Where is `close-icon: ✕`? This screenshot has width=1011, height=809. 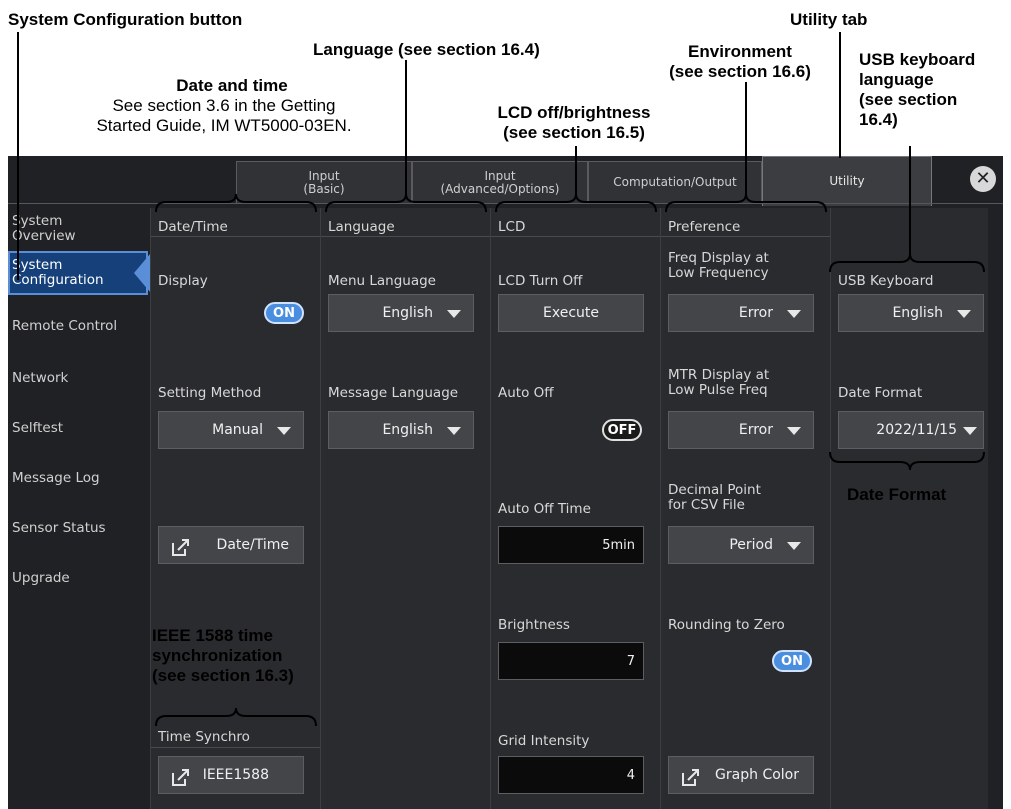
close-icon: ✕ is located at coordinates (983, 179).